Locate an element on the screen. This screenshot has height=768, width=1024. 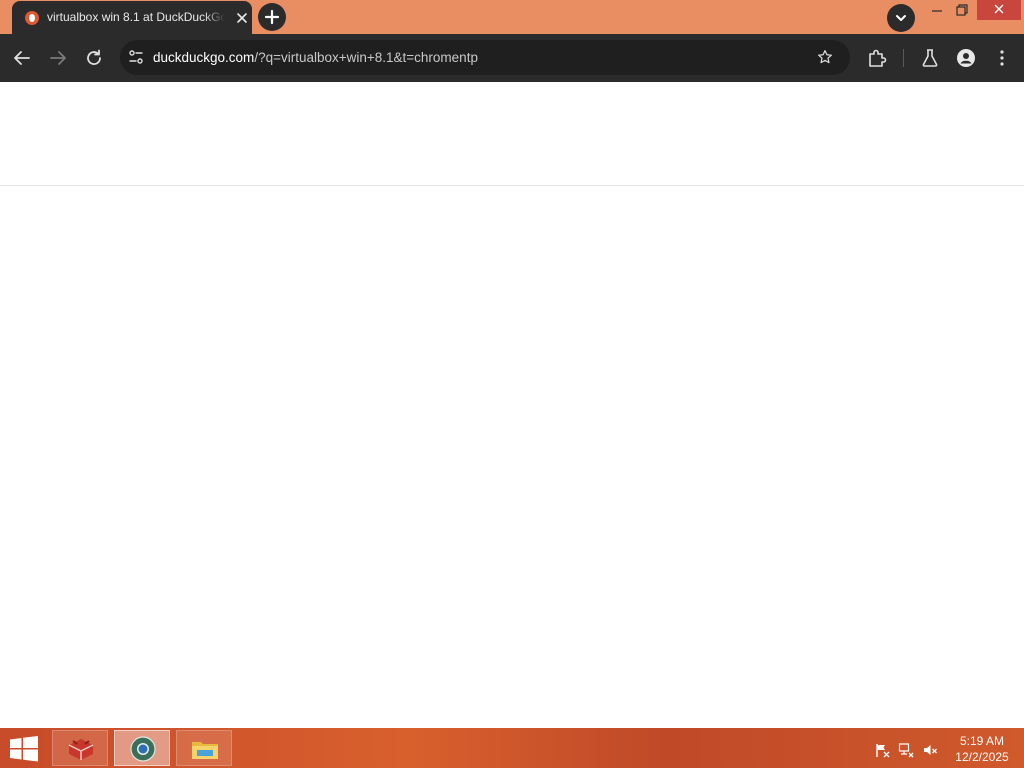
search-results-header is located at coordinates (512, 134).